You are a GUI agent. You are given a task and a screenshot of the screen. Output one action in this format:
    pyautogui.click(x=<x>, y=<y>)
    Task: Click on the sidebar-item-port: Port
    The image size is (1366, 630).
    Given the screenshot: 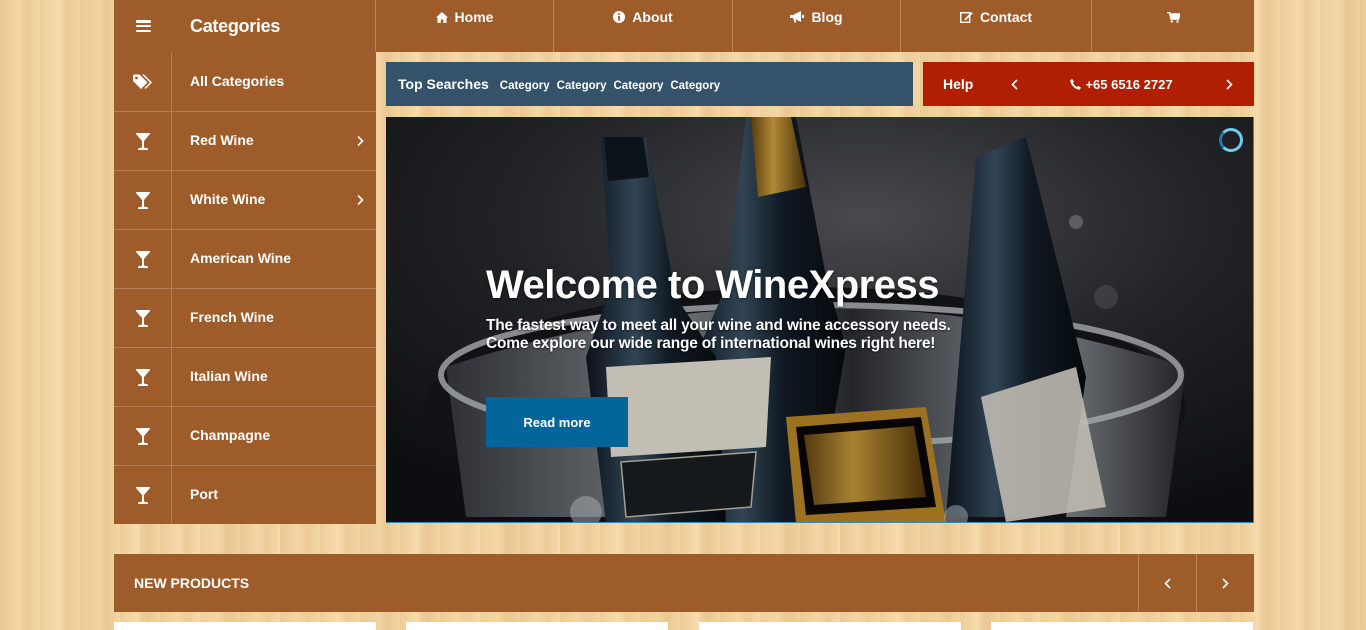 What is the action you would take?
    pyautogui.click(x=245, y=494)
    